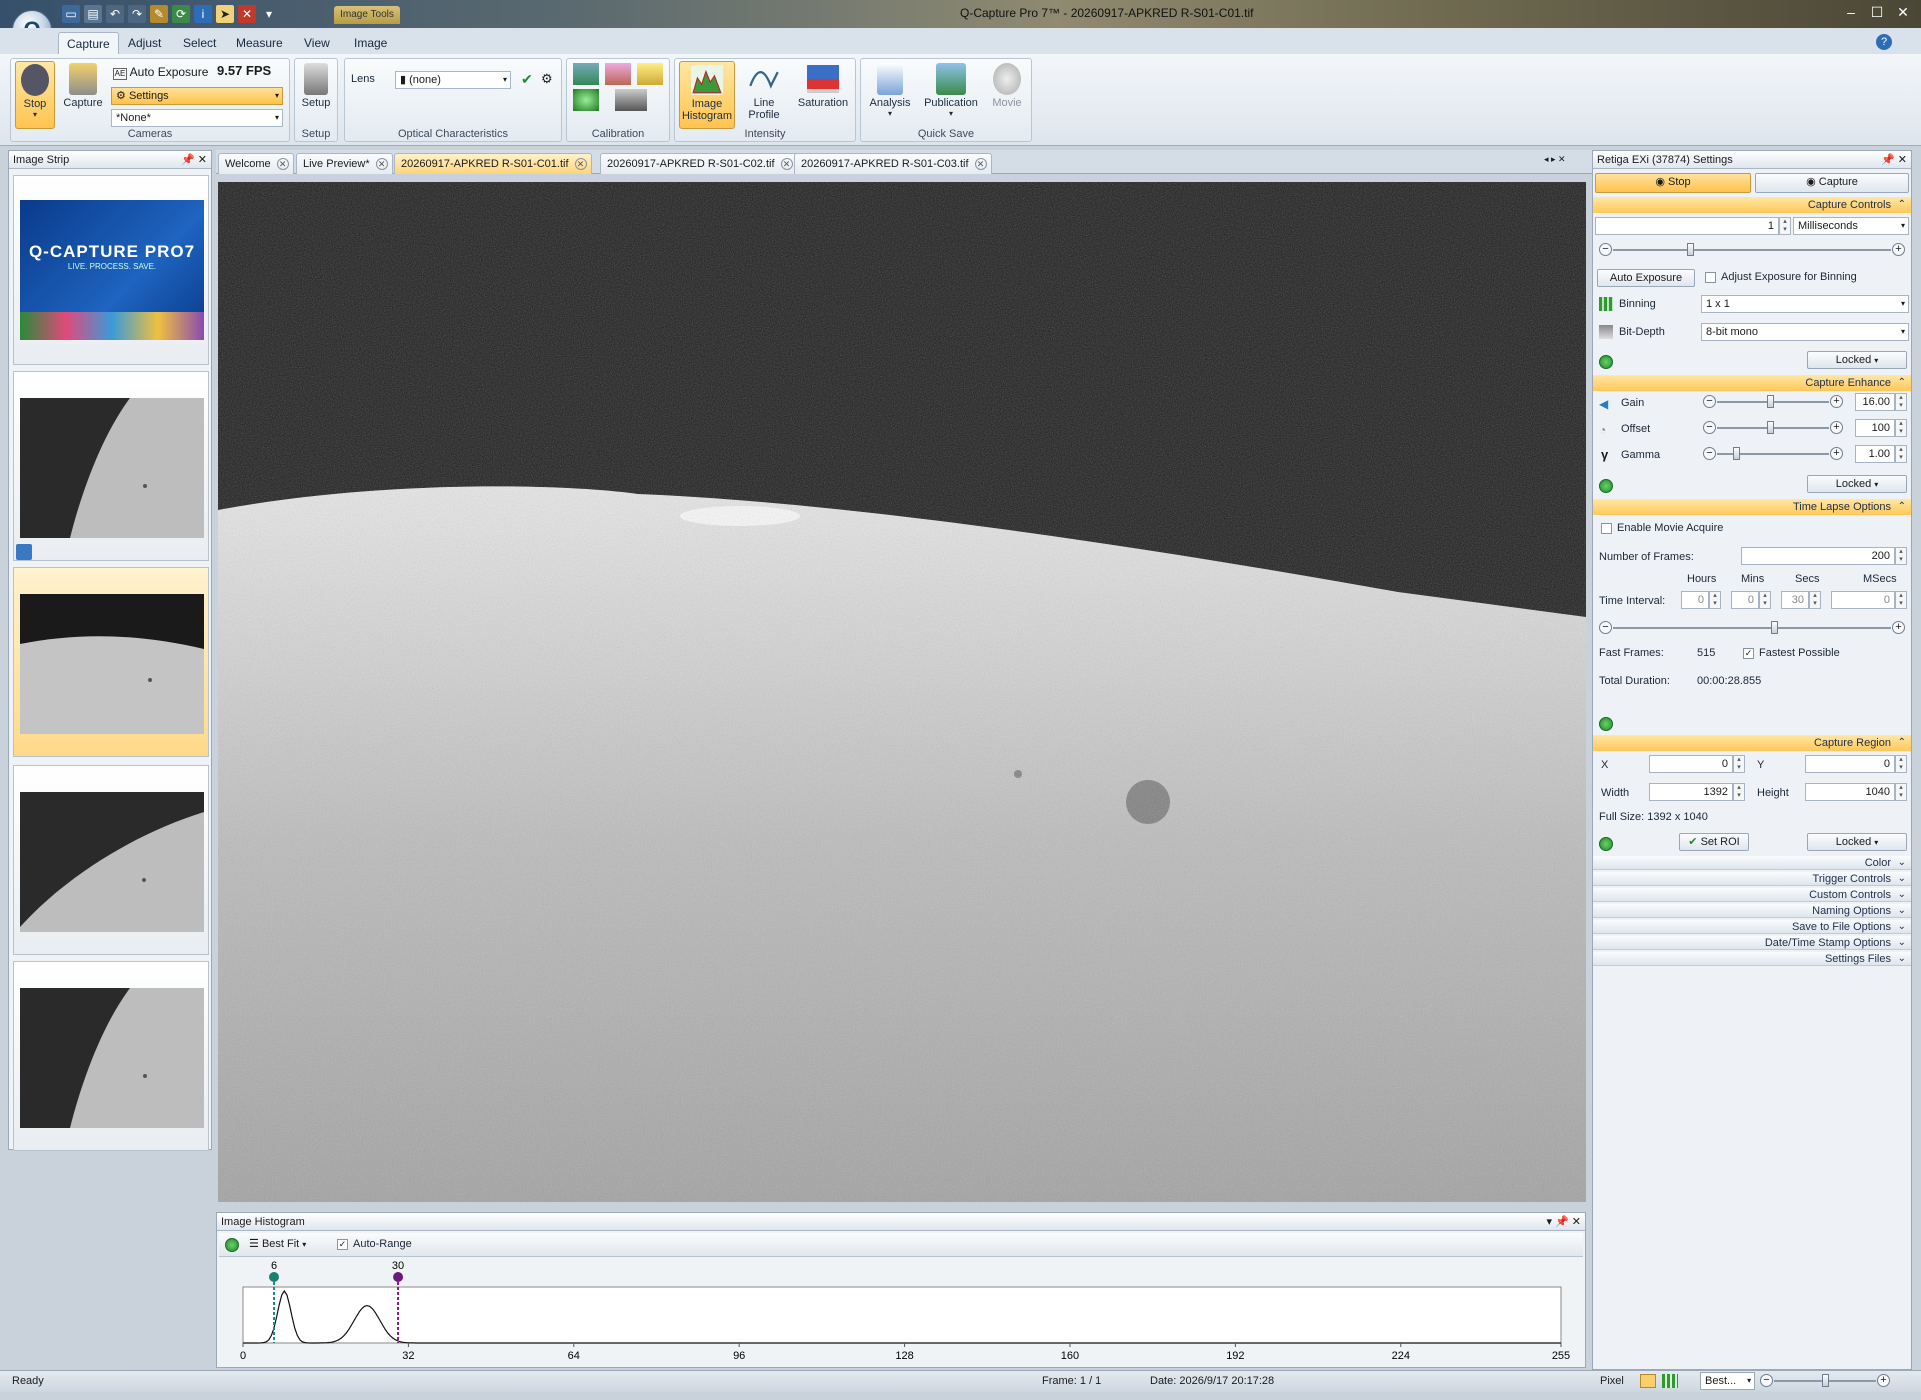 The image size is (1921, 1400). Describe the element at coordinates (317, 43) in the screenshot. I see `tab-view: View` at that location.